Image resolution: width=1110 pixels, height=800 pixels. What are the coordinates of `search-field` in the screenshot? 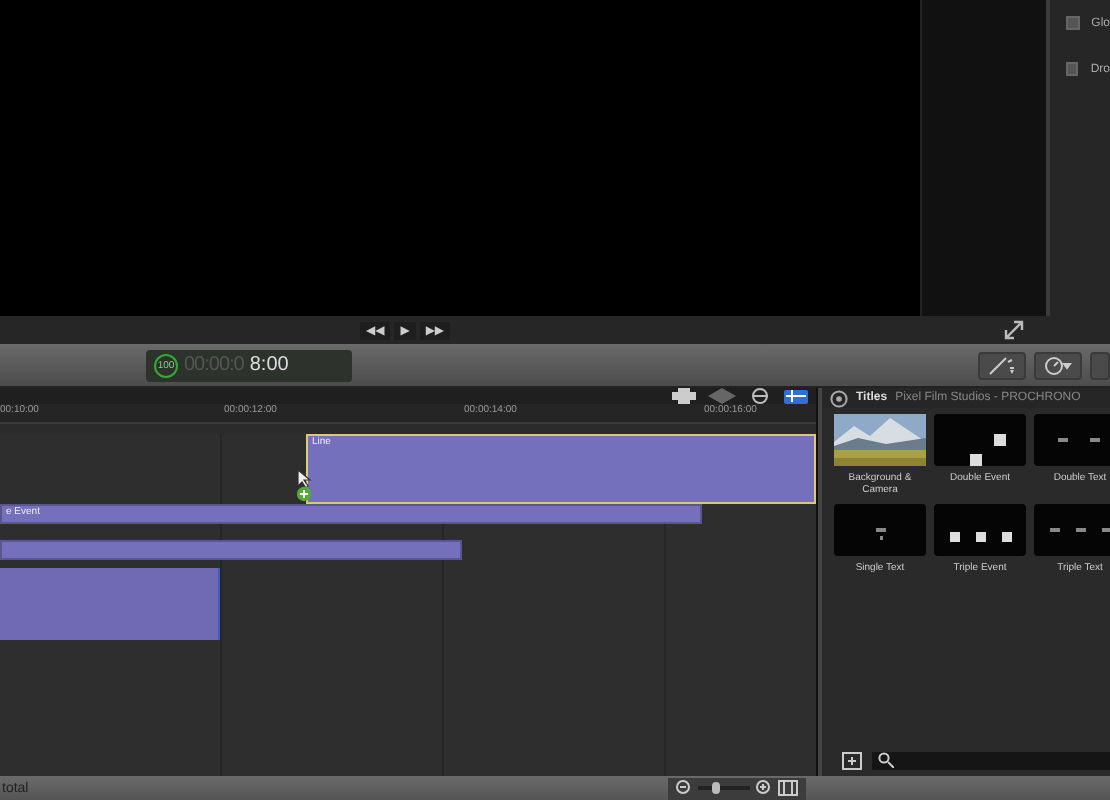 It's located at (991, 760).